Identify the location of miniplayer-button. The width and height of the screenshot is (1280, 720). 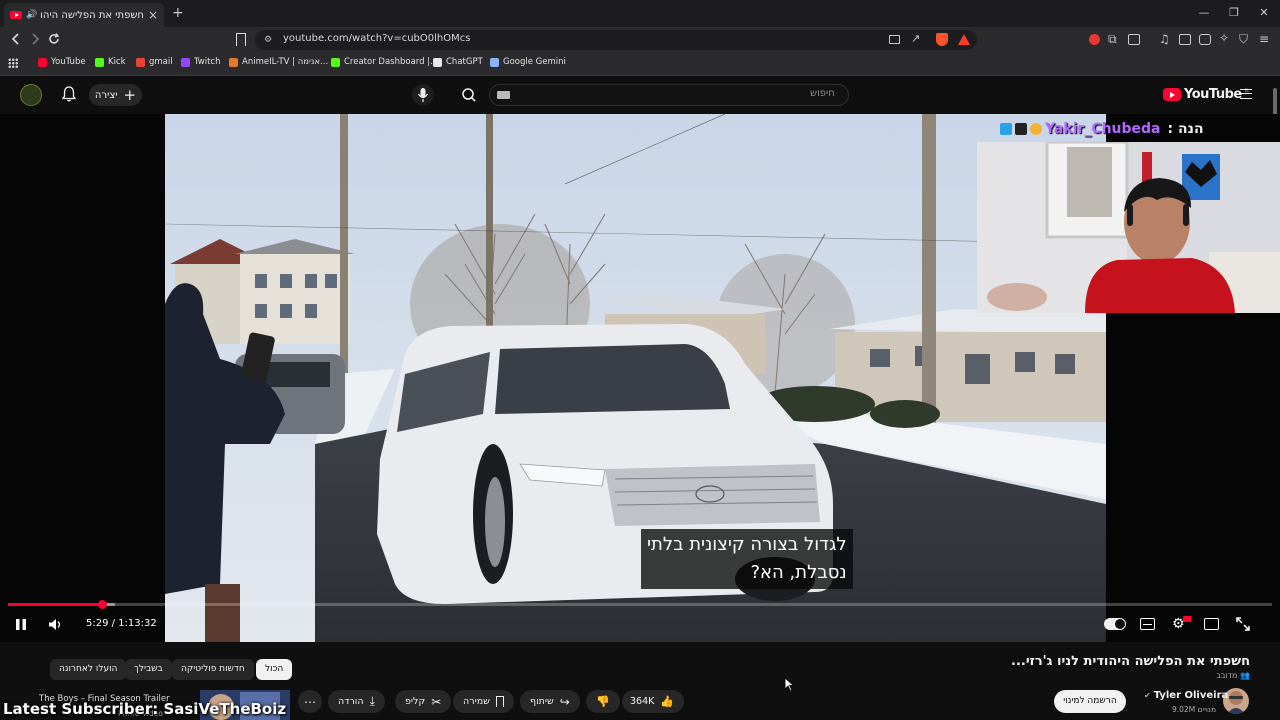
(1211, 624).